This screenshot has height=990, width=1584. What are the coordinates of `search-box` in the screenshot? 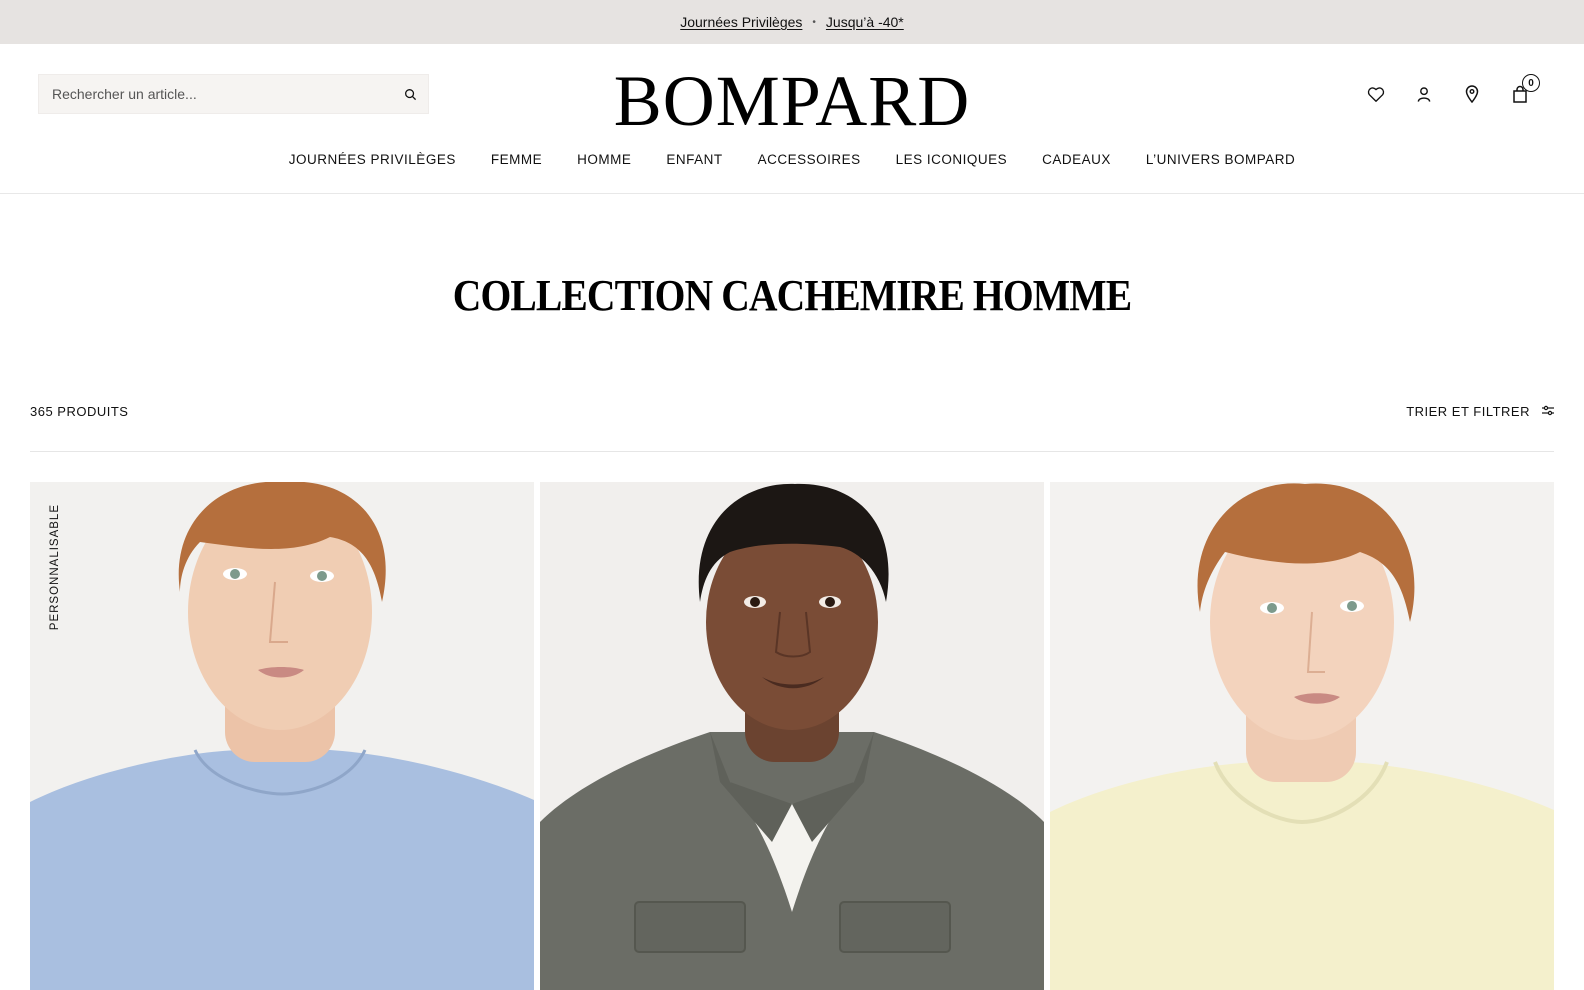 It's located at (233, 94).